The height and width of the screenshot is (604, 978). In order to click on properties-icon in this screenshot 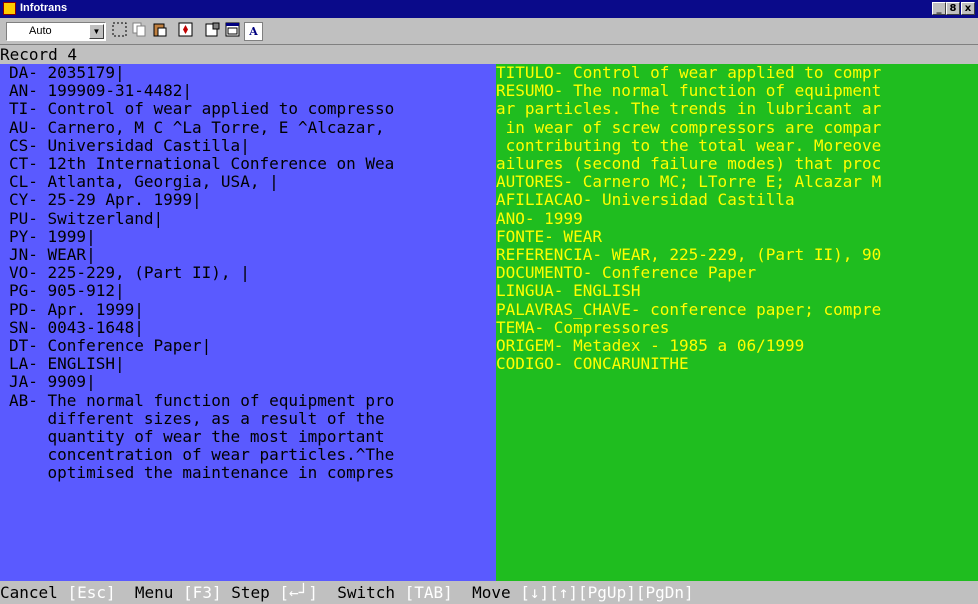, I will do `click(212, 31)`.